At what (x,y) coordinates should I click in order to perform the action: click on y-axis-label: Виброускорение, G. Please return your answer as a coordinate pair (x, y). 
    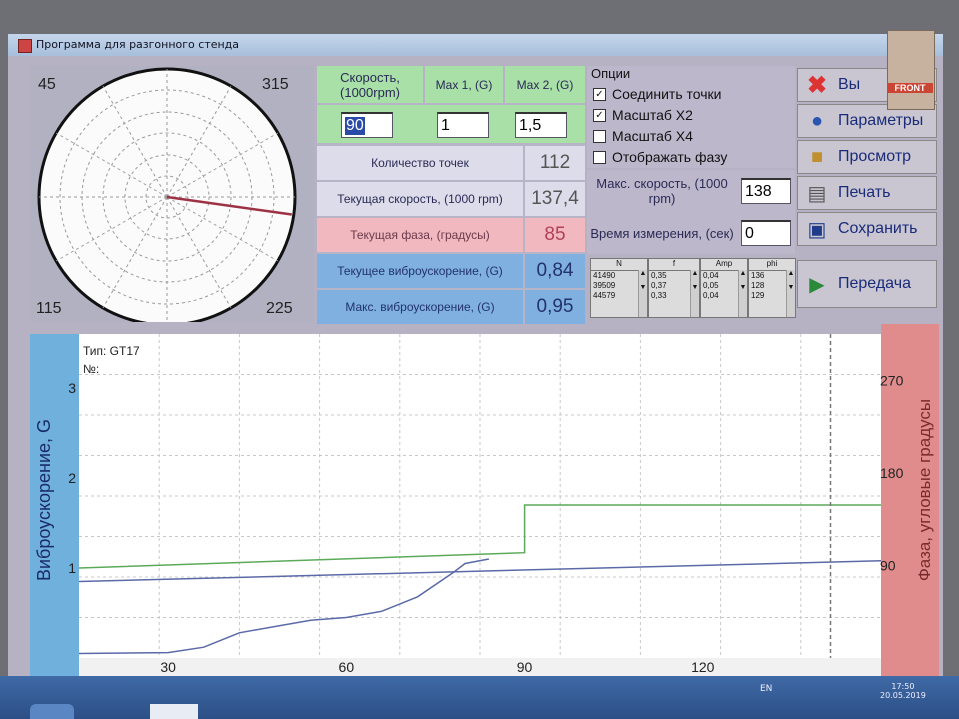
    Looking at the image, I should click on (44, 500).